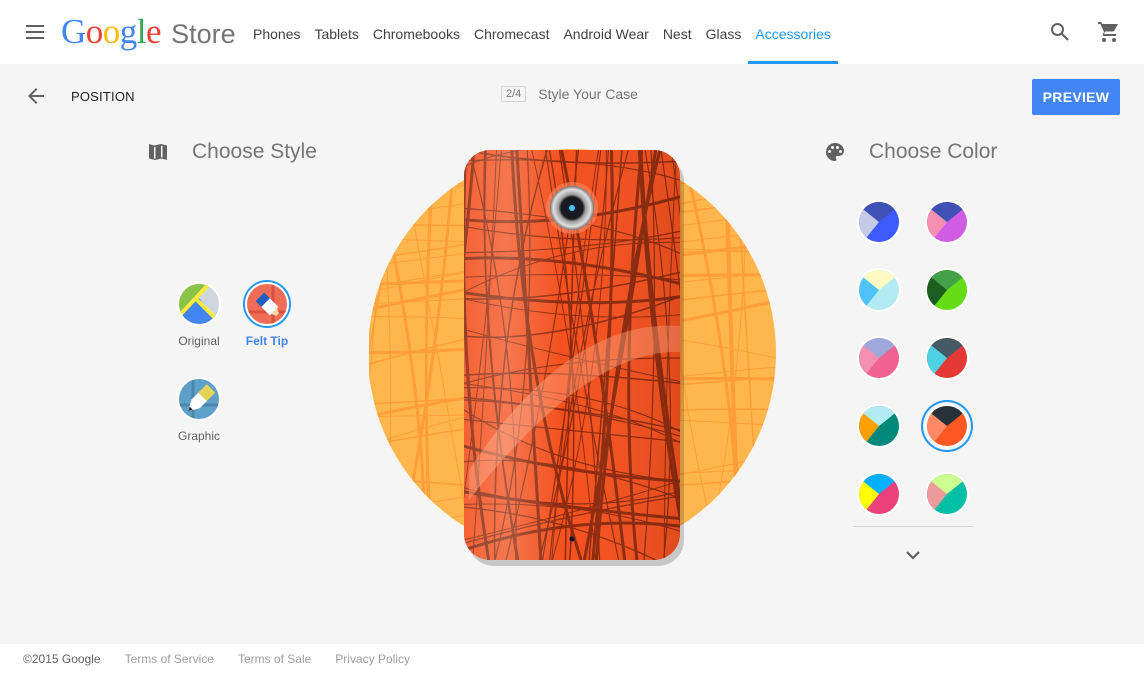  I want to click on nav-accessories: Accessories, so click(793, 32).